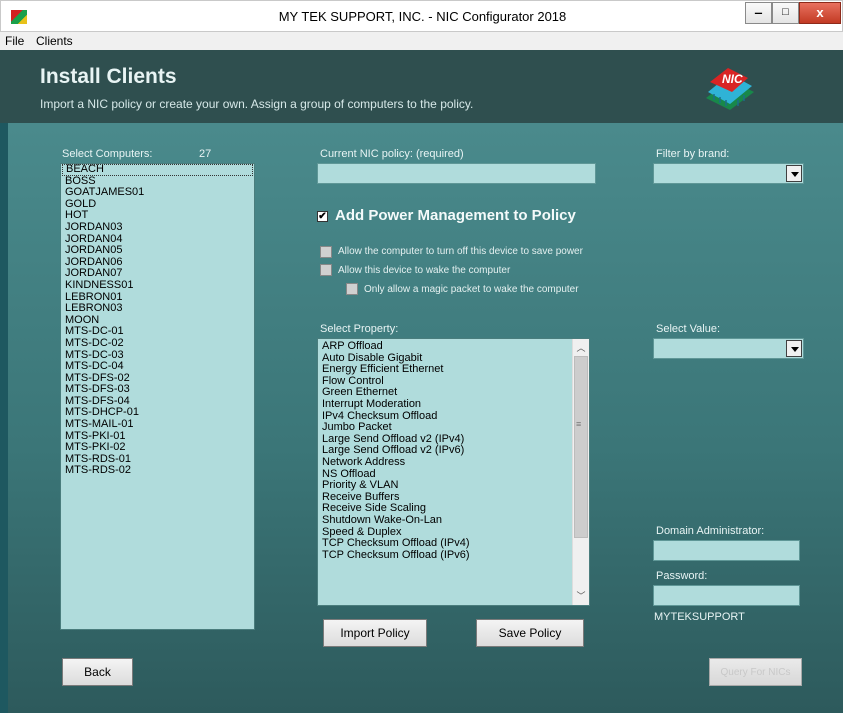 This screenshot has height=713, width=843. Describe the element at coordinates (456, 173) in the screenshot. I see `policy-field` at that location.